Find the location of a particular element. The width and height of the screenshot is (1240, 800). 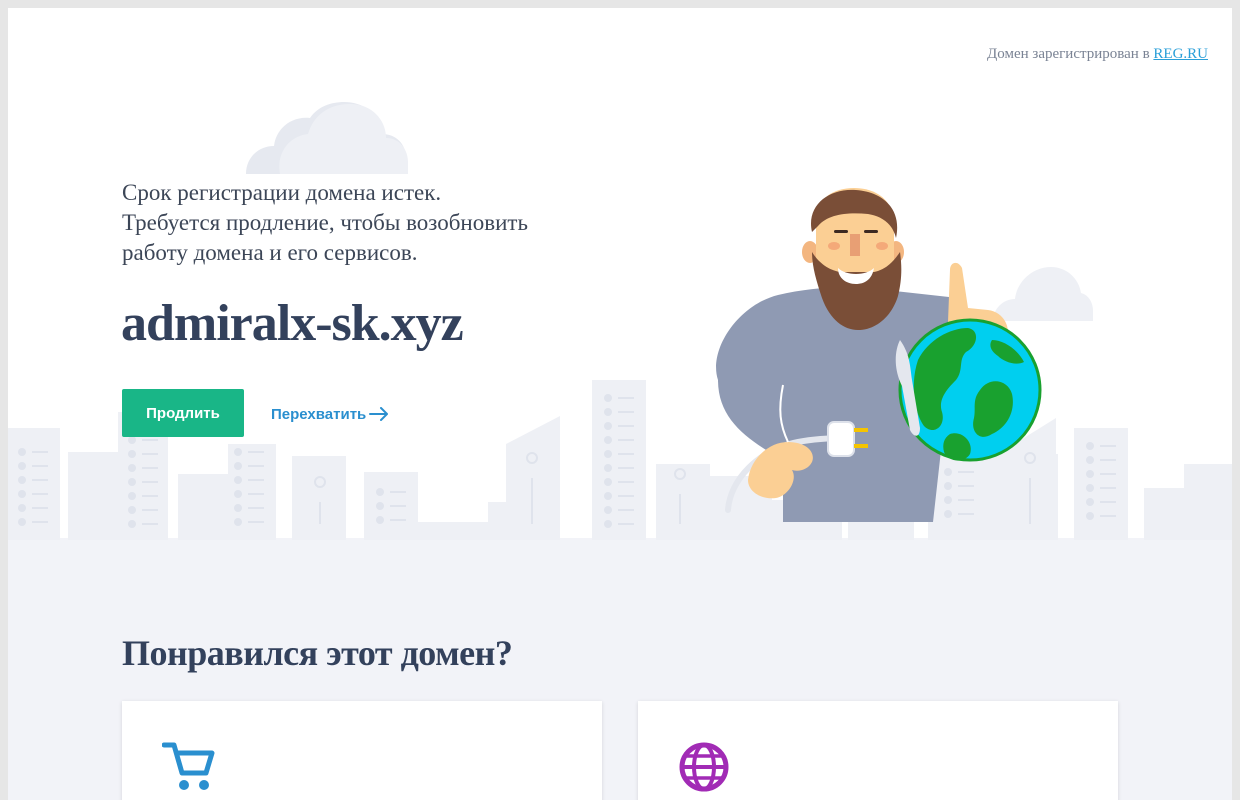

section-title: Понравился этот домен? is located at coordinates (317, 653).